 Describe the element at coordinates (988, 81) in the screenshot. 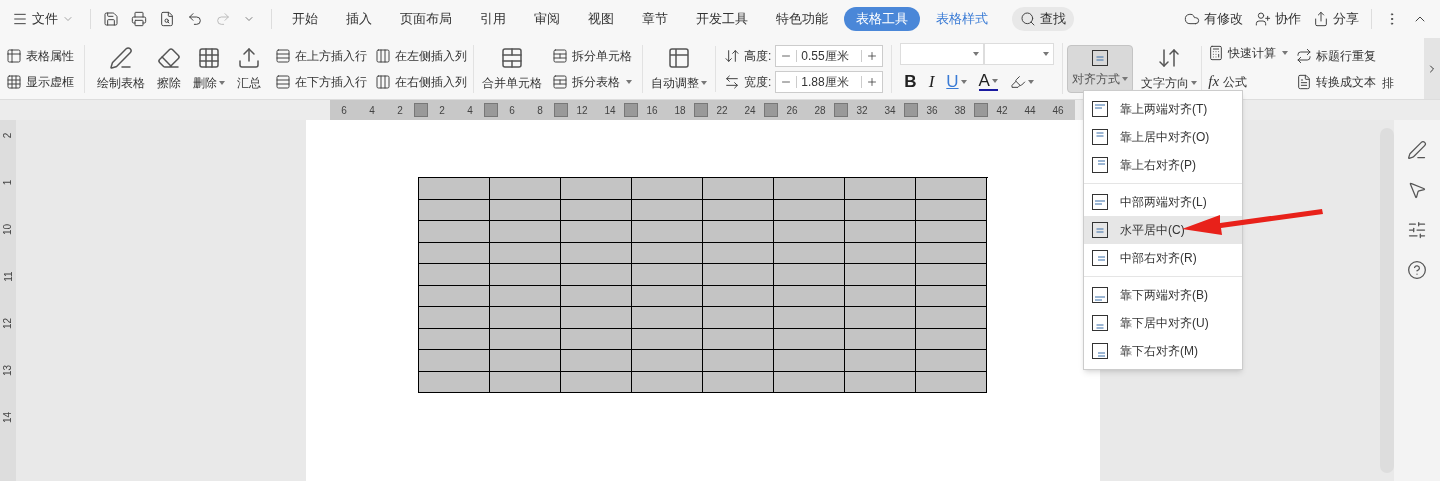

I see `format-button: A` at that location.